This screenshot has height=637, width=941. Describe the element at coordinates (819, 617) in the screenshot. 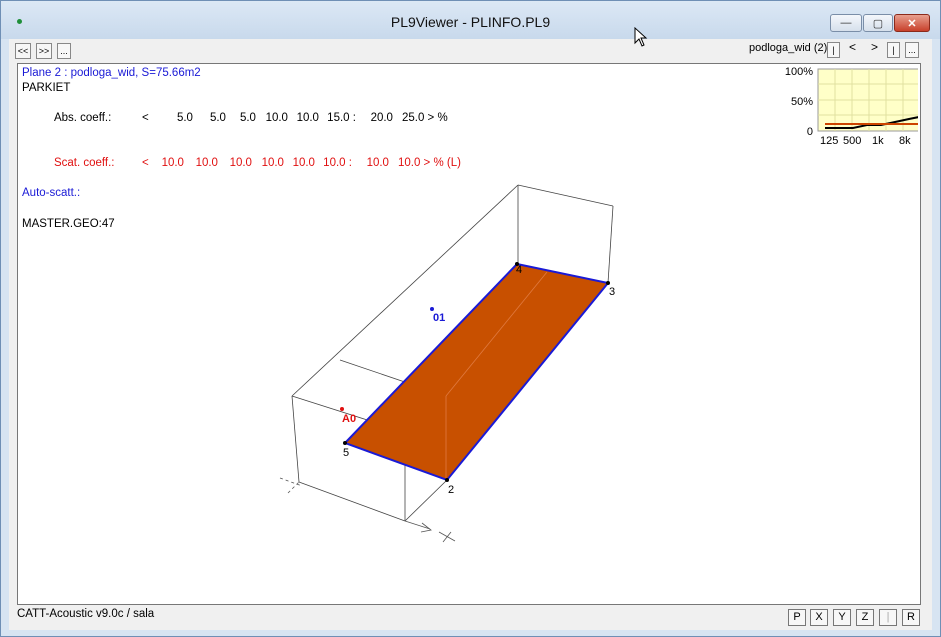

I see `view-x-button: X` at that location.